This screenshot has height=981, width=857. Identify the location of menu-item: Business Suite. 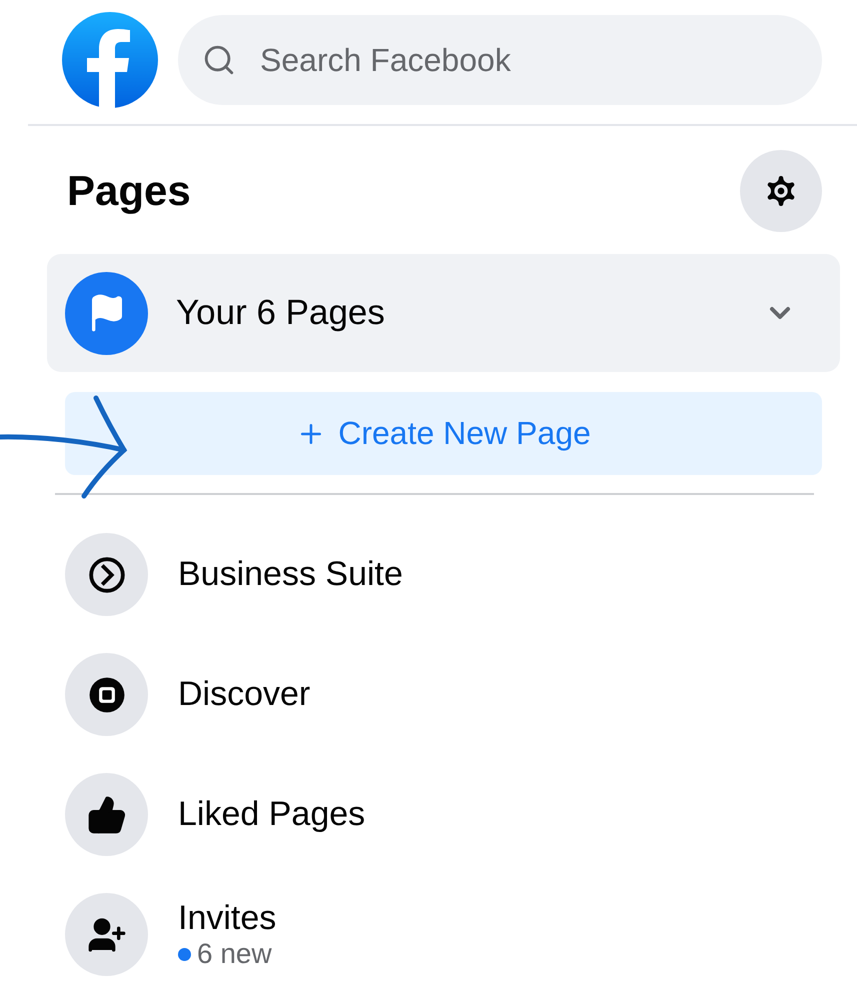
(290, 574).